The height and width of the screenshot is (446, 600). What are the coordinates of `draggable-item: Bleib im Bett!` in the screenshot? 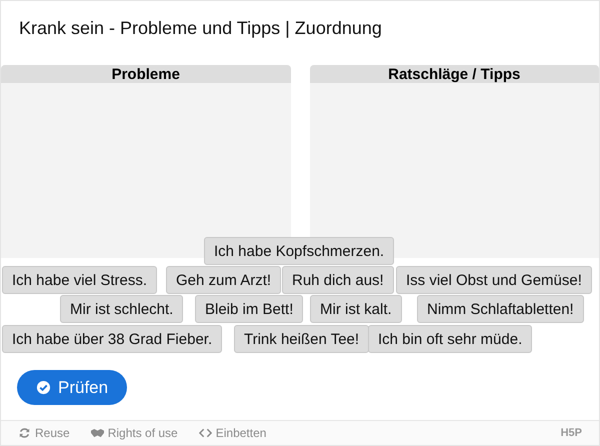 It's located at (249, 309).